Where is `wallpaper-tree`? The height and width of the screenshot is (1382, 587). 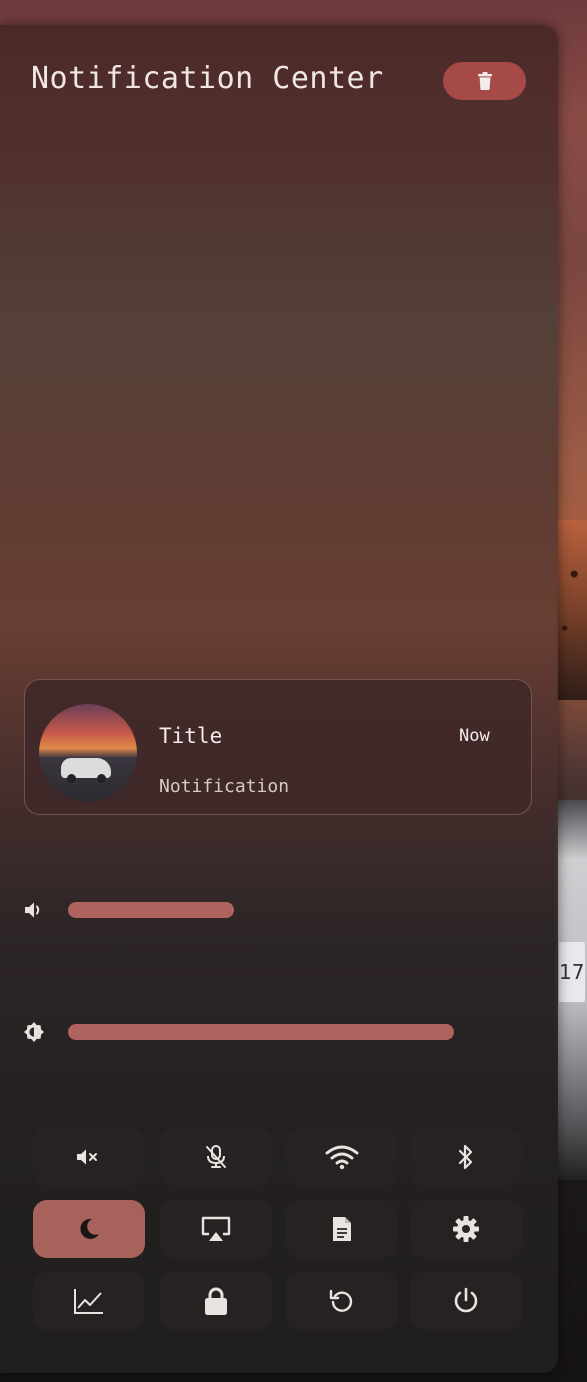 wallpaper-tree is located at coordinates (571, 610).